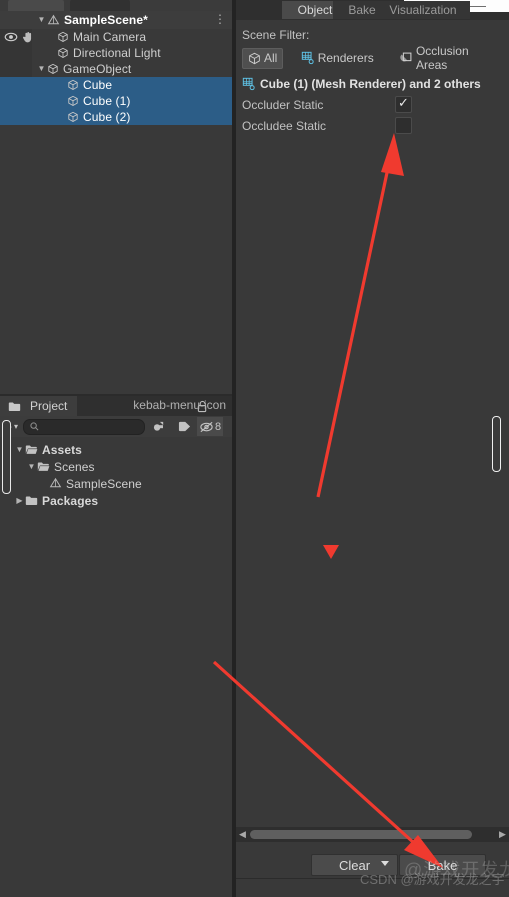 Image resolution: width=509 pixels, height=897 pixels. Describe the element at coordinates (36, 5) in the screenshot. I see `hierarchy-tab-ghost` at that location.